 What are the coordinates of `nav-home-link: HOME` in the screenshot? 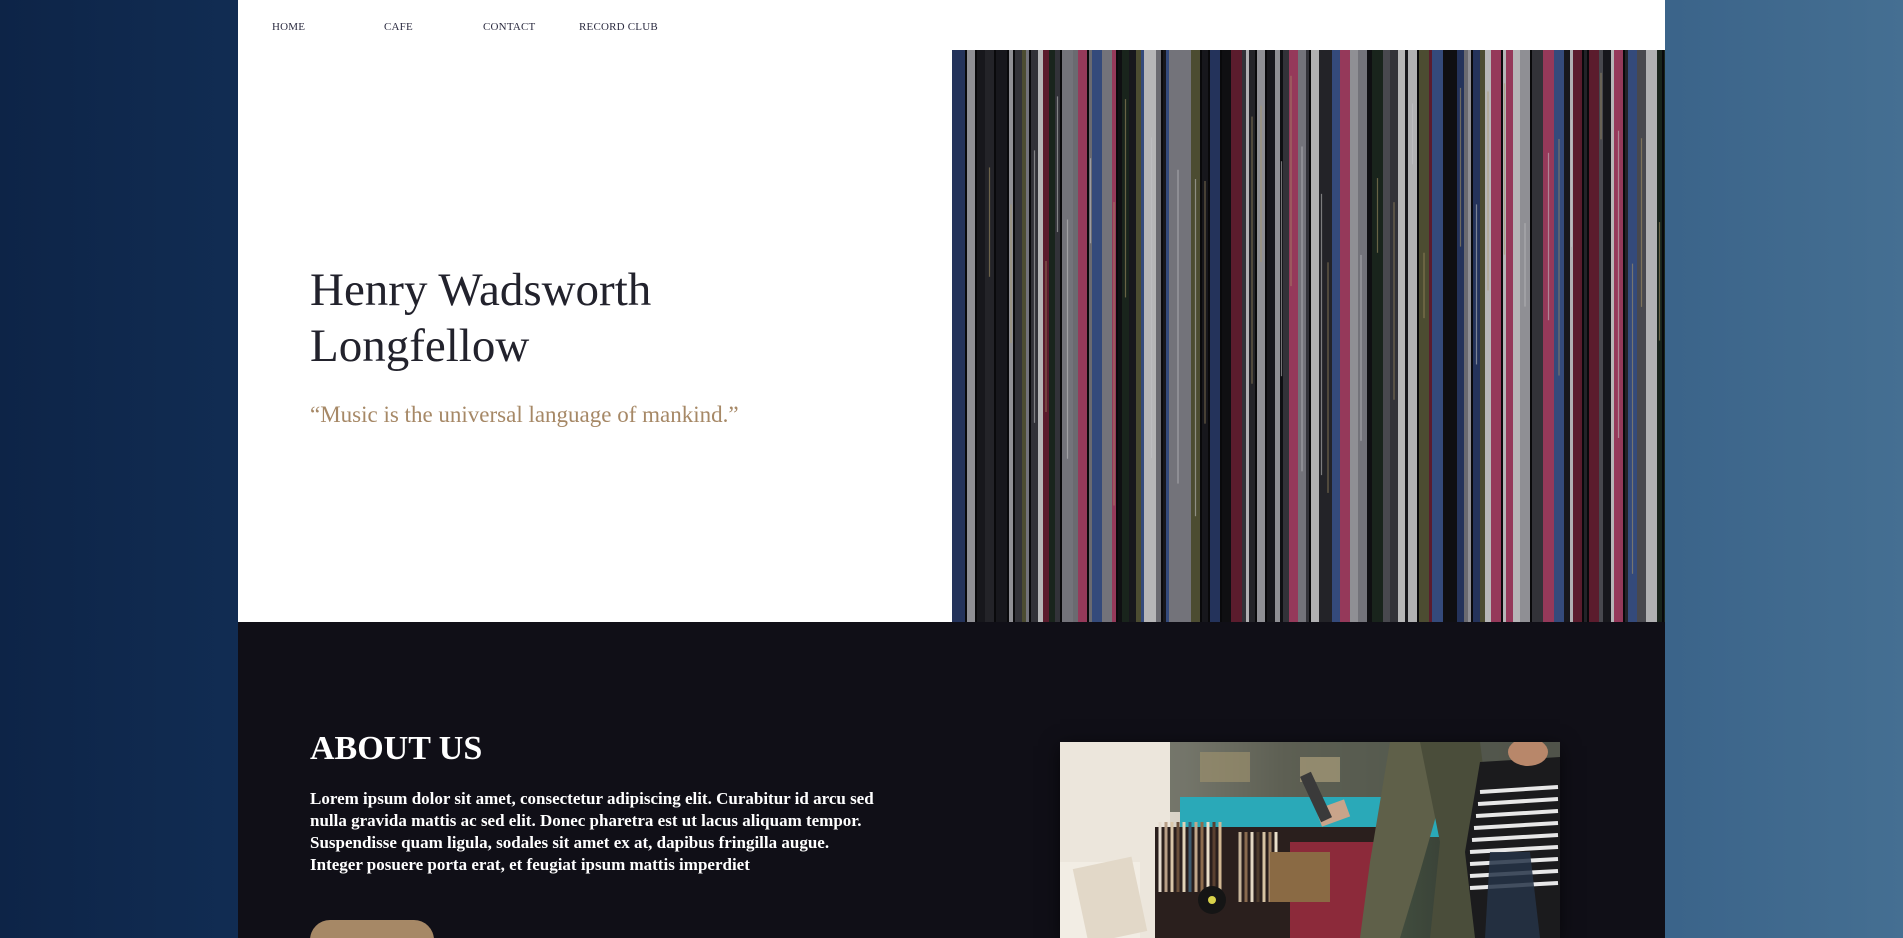 It's located at (288, 27).